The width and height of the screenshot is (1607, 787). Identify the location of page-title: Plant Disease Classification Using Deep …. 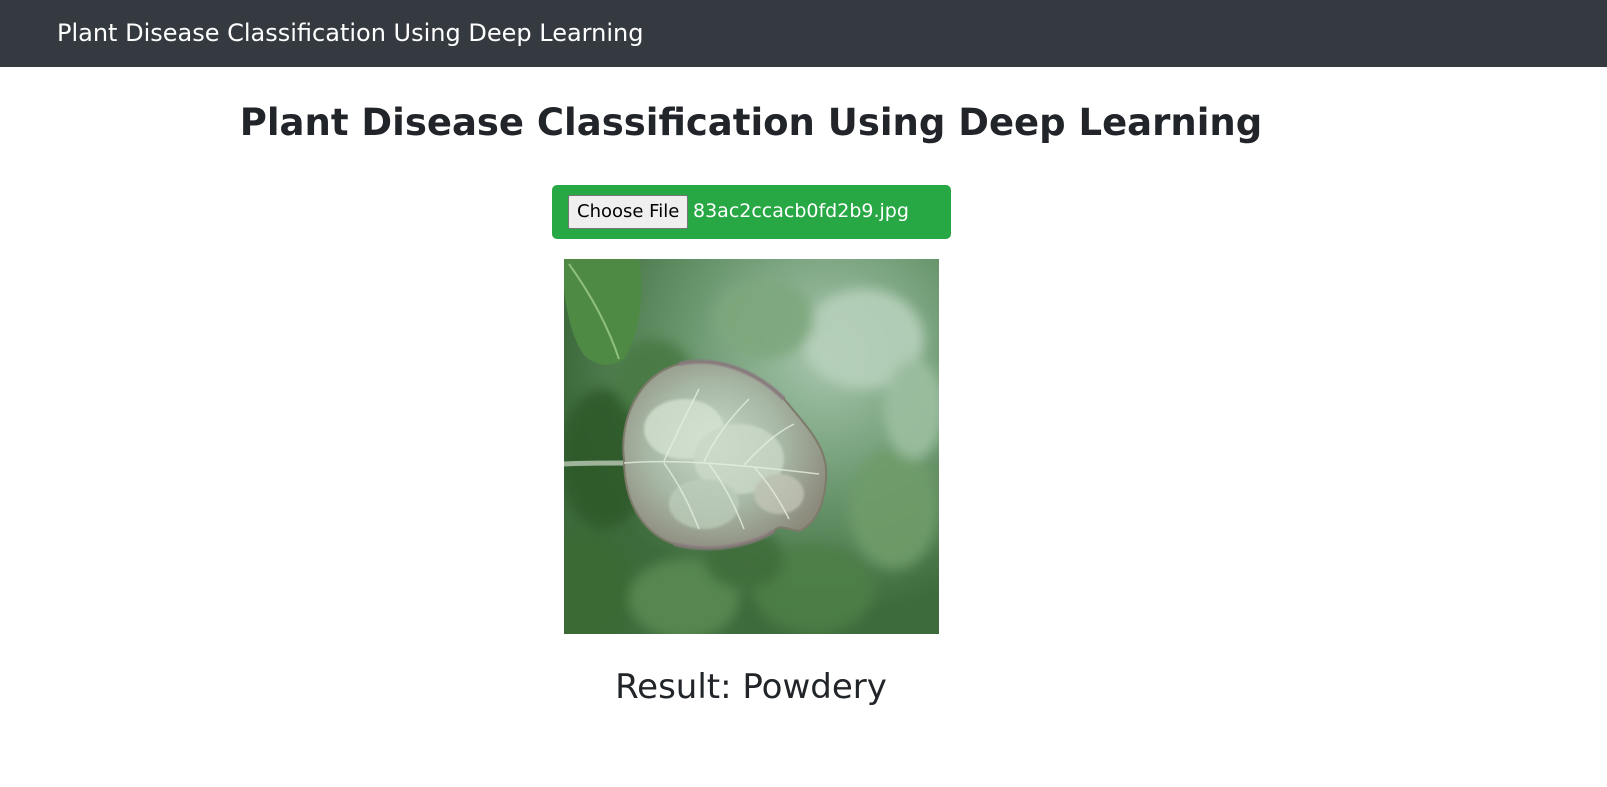
(751, 122).